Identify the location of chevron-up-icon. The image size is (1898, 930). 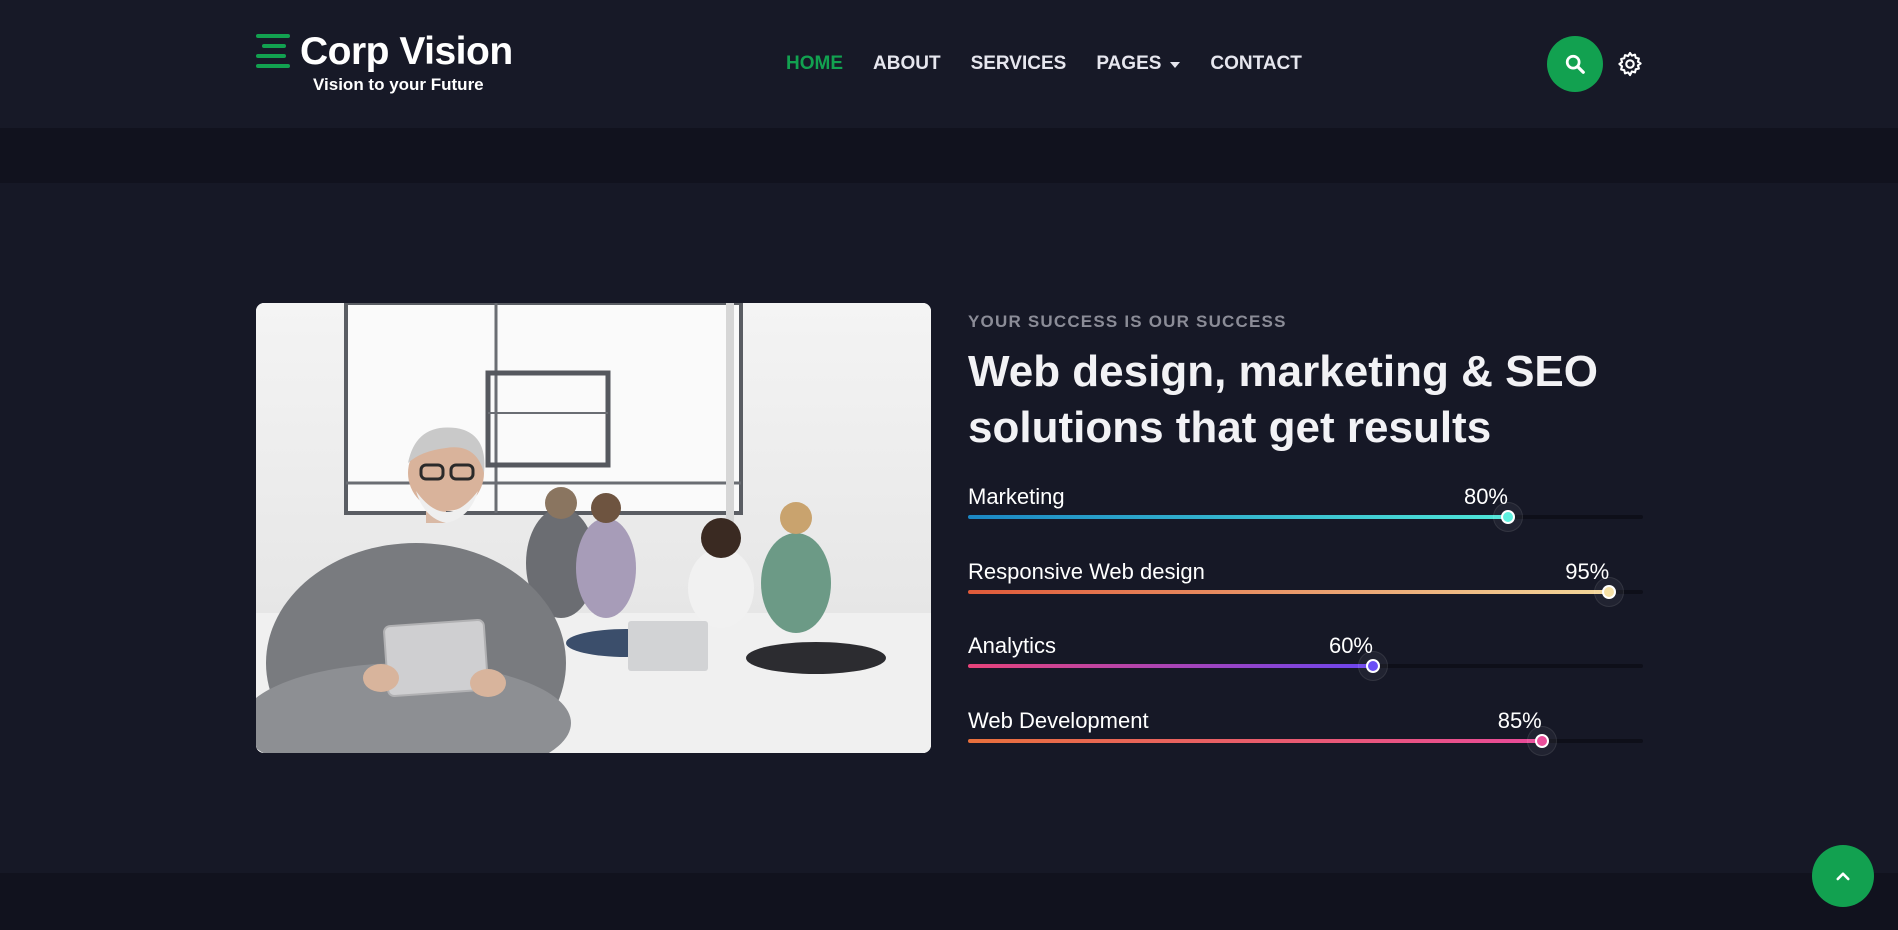
(1843, 876).